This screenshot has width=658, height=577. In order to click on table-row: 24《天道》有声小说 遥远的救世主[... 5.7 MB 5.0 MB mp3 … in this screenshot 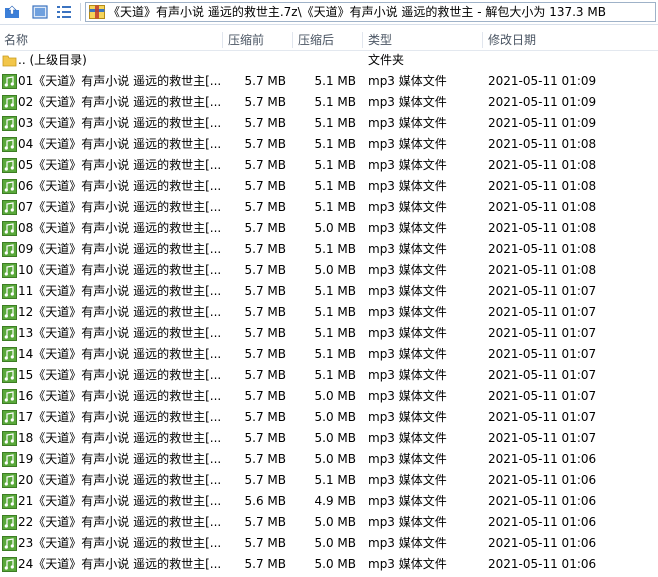, I will do `click(329, 564)`.